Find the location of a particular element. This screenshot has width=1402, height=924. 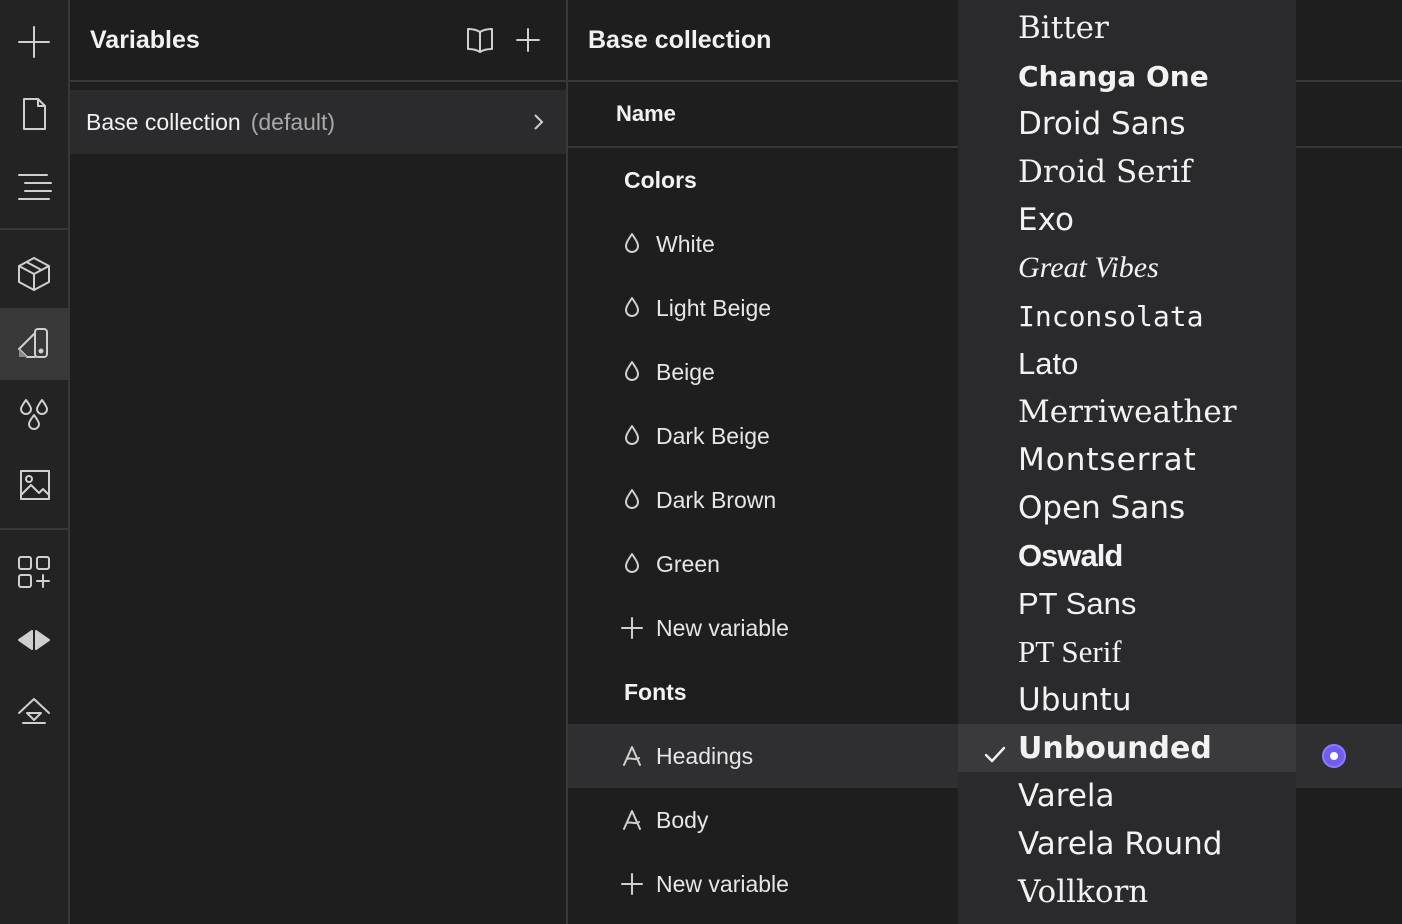

font-option-selected: Unbounded is located at coordinates (1127, 748).